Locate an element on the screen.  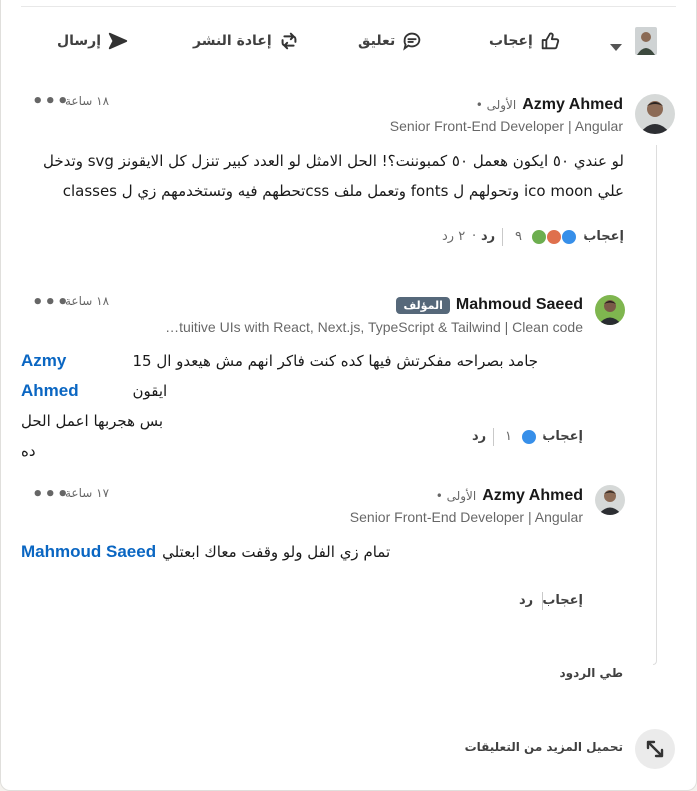
mention-link: Azmy Ahmed is located at coordinates (73, 376).